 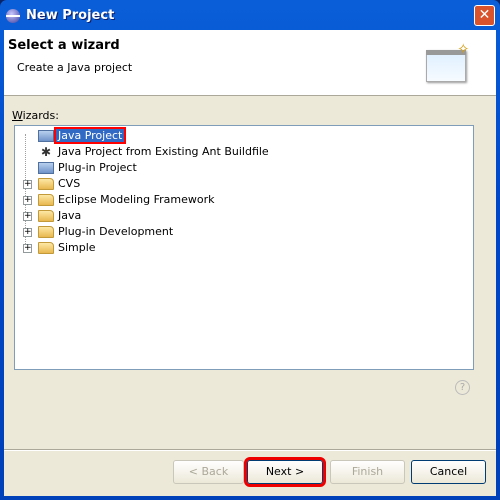 I want to click on cancel-button: Cancel, so click(x=448, y=472).